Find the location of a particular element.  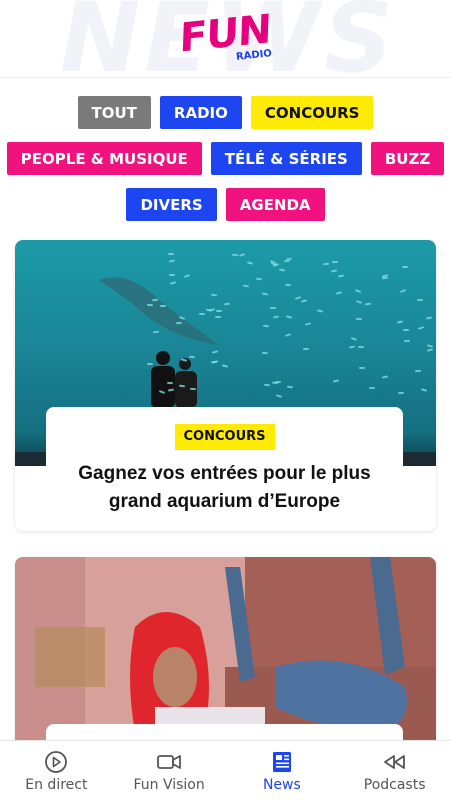

nav-label: News is located at coordinates (281, 785).